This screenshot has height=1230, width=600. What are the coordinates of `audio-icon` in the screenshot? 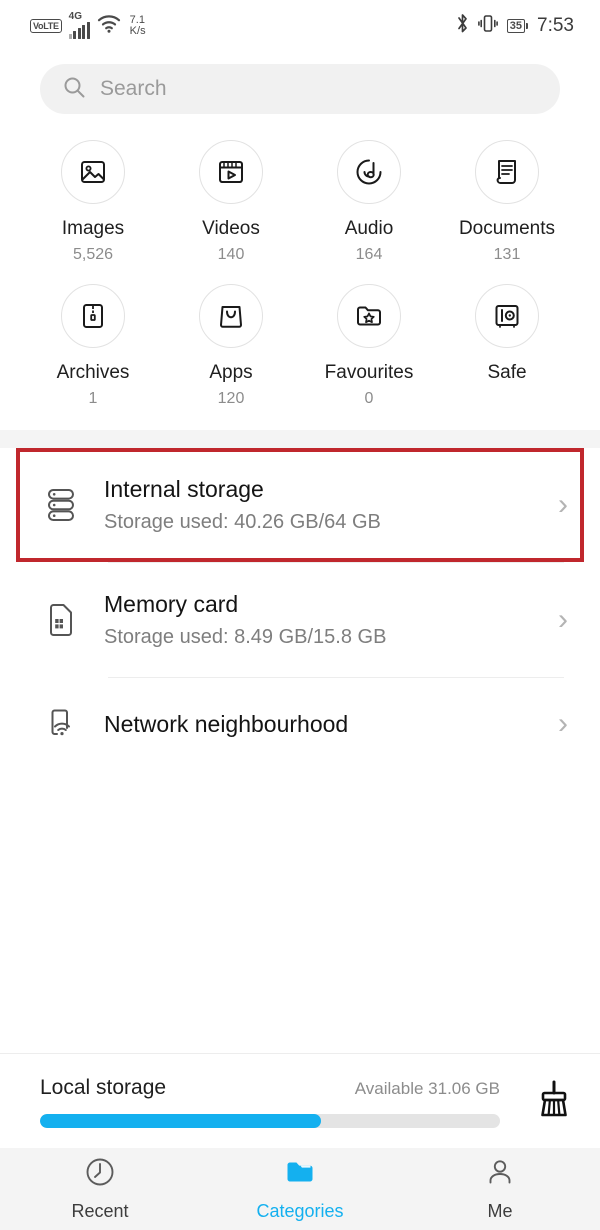 It's located at (369, 172).